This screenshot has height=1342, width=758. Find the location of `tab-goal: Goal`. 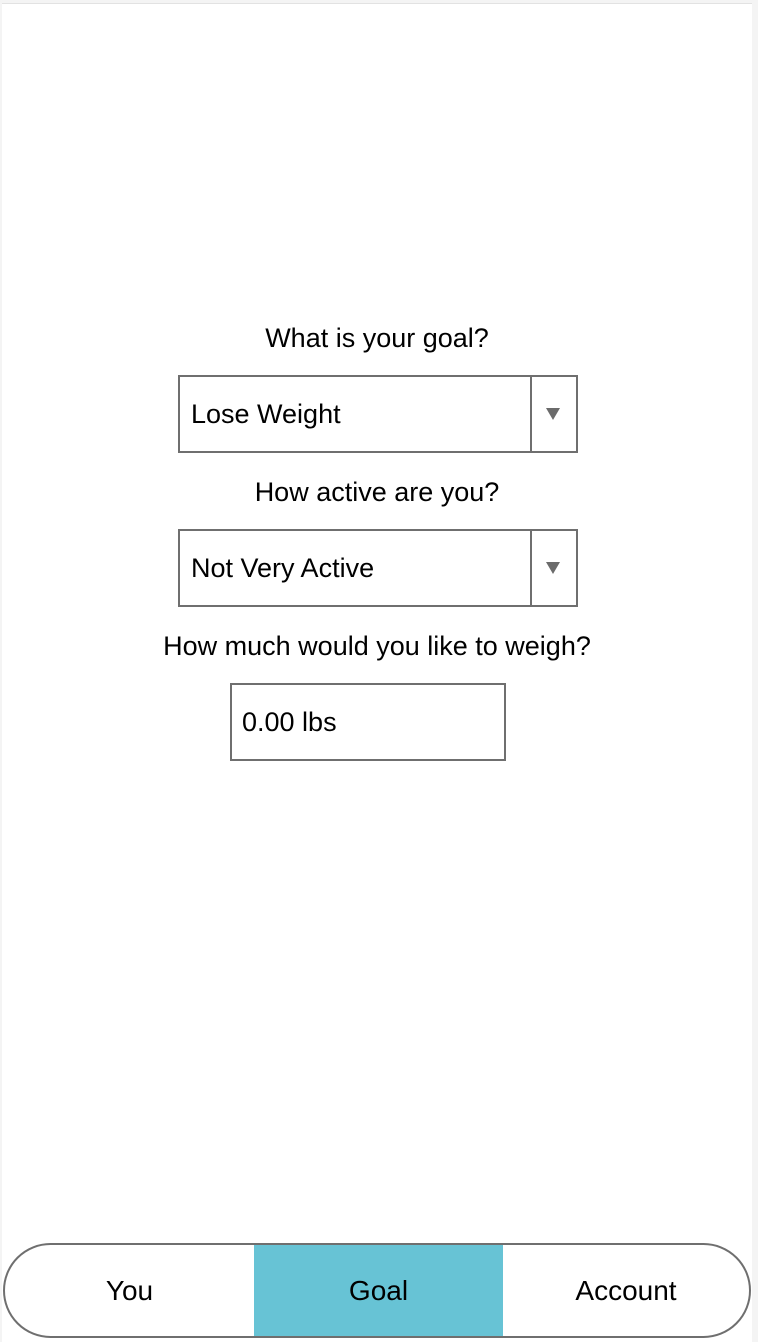

tab-goal: Goal is located at coordinates (378, 1290).